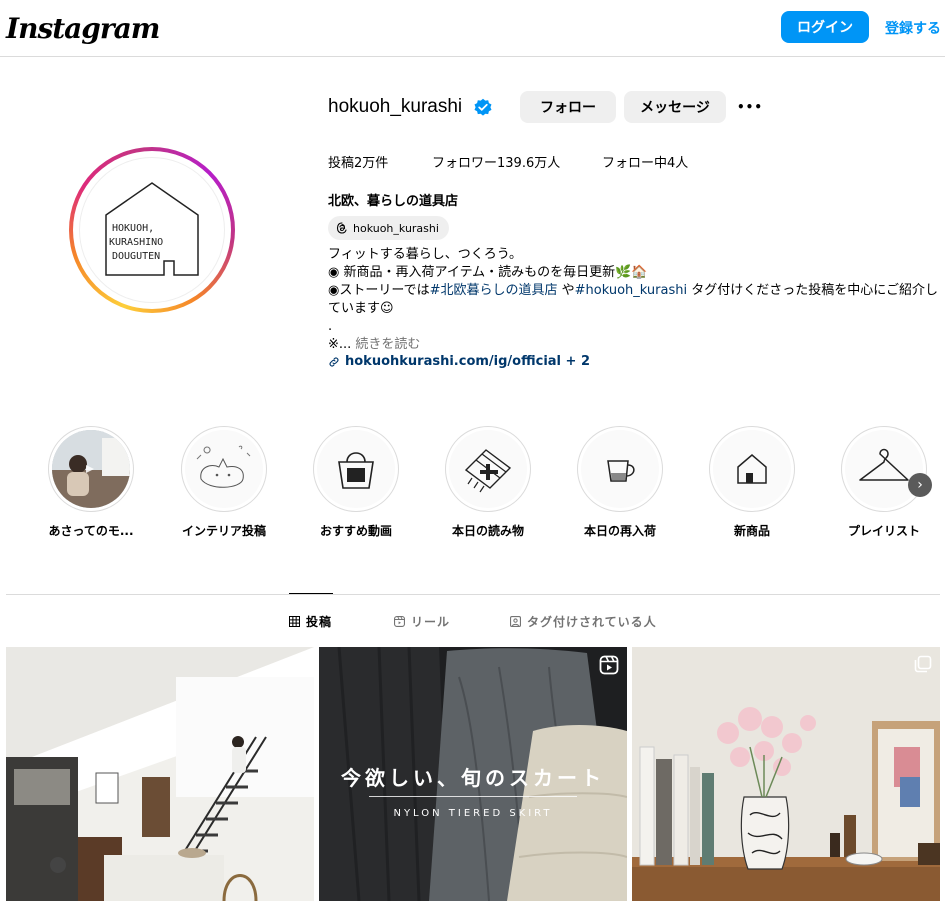 The width and height of the screenshot is (945, 901). I want to click on tote-bag-icon, so click(356, 470).